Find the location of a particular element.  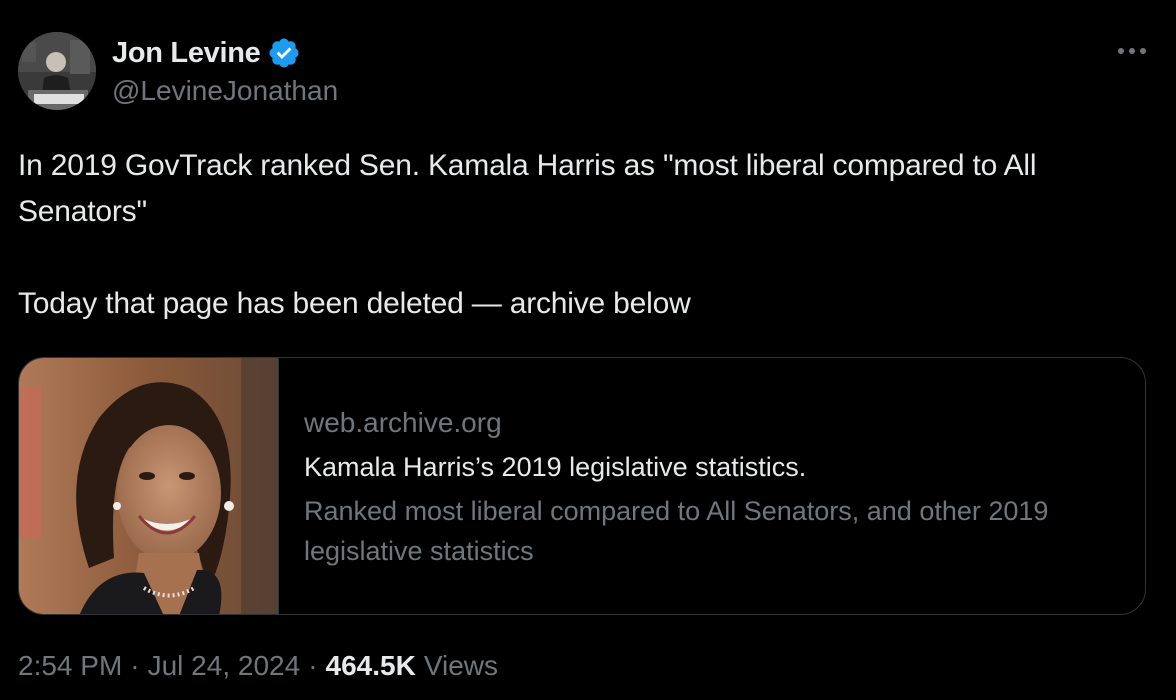

more-horizontal-icon is located at coordinates (1132, 51).